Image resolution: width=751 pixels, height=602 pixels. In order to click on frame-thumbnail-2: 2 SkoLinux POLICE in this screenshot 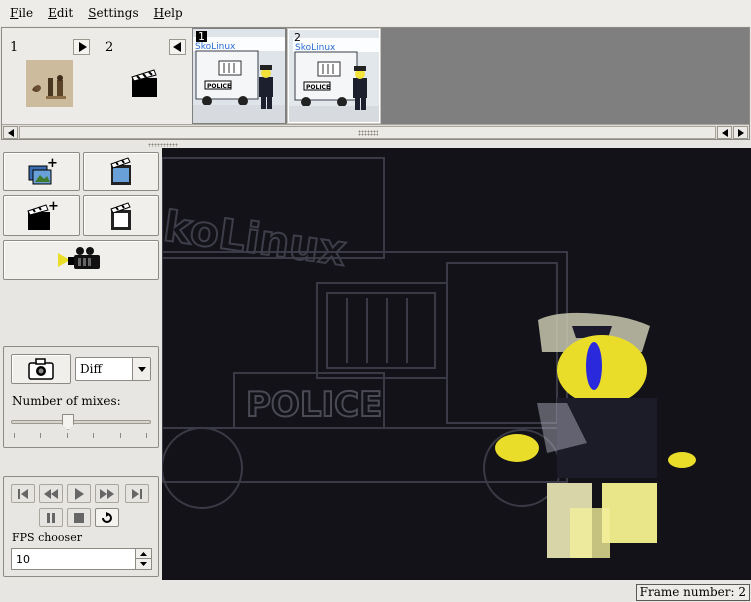, I will do `click(334, 76)`.